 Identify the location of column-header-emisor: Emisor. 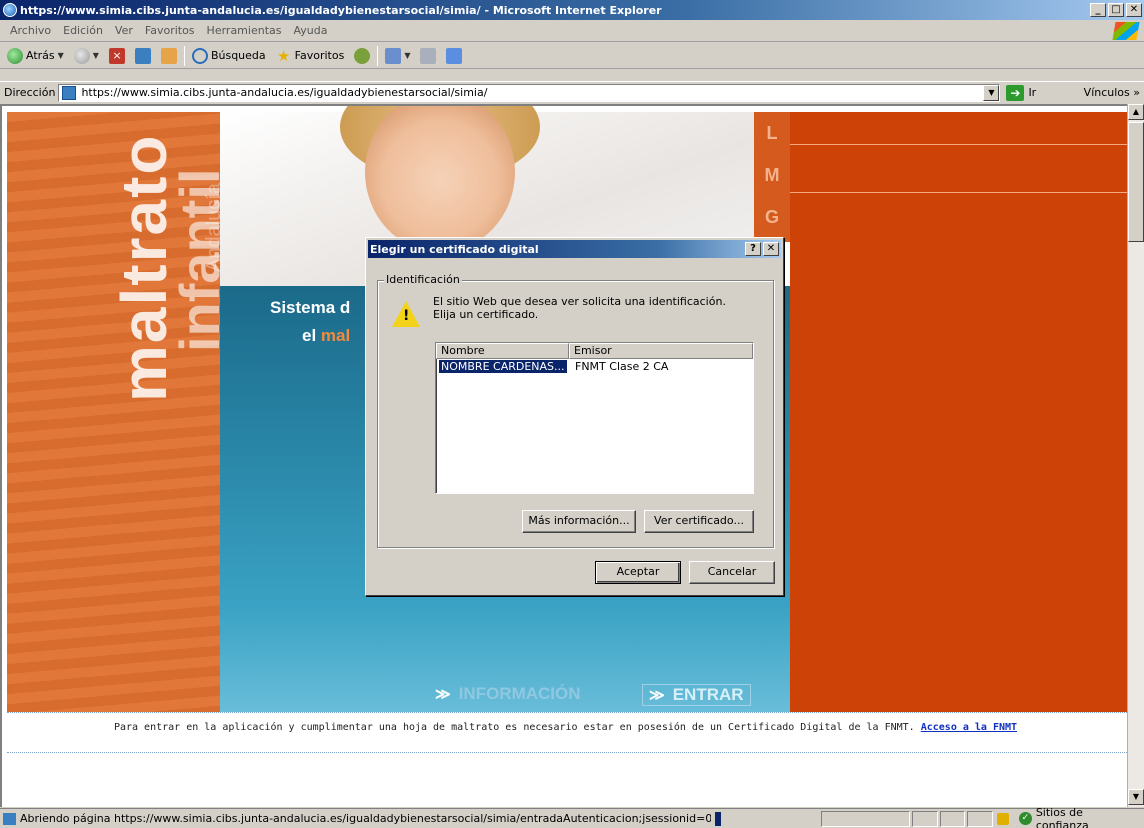
(661, 351).